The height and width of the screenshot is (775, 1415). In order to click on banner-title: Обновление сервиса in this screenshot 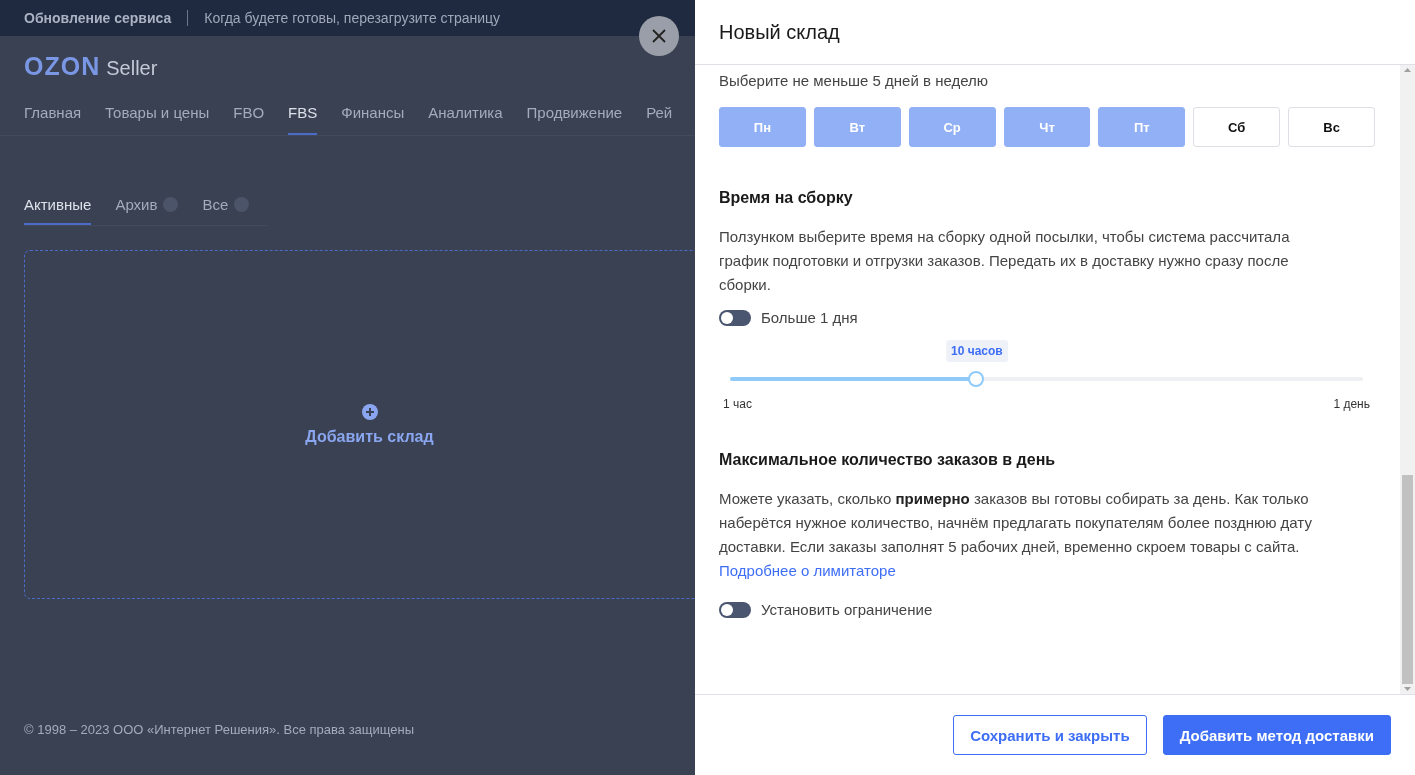, I will do `click(98, 18)`.